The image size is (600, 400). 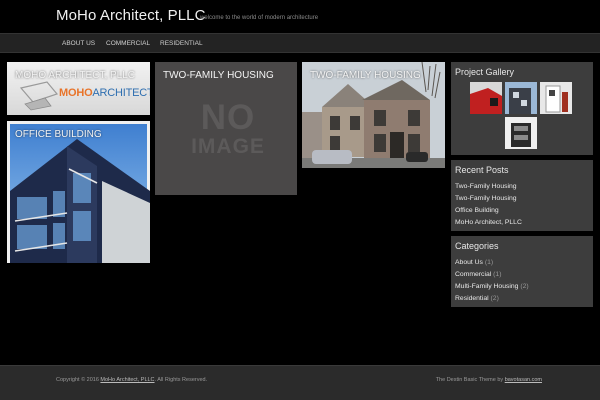 What do you see at coordinates (523, 380) in the screenshot?
I see `footer-theme-link: bavotasan.com` at bounding box center [523, 380].